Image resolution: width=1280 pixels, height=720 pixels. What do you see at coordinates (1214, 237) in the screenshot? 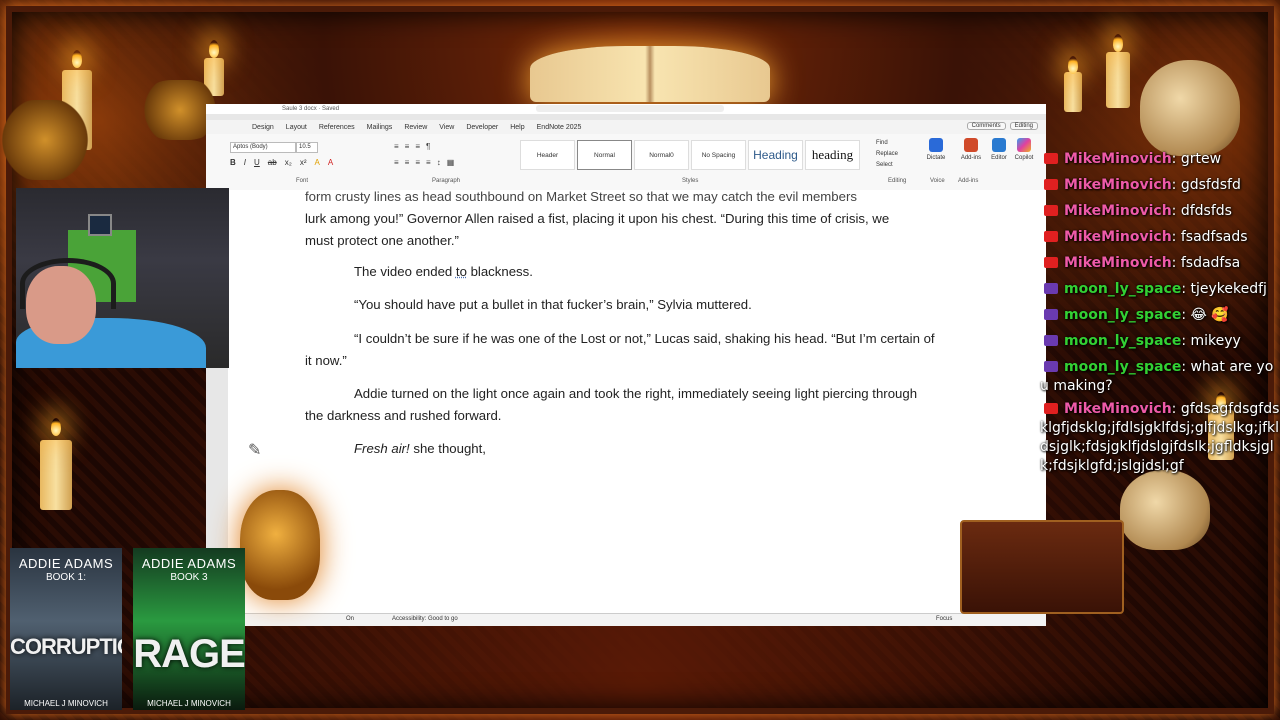
I see `chat-text: fsadfsads` at bounding box center [1214, 237].